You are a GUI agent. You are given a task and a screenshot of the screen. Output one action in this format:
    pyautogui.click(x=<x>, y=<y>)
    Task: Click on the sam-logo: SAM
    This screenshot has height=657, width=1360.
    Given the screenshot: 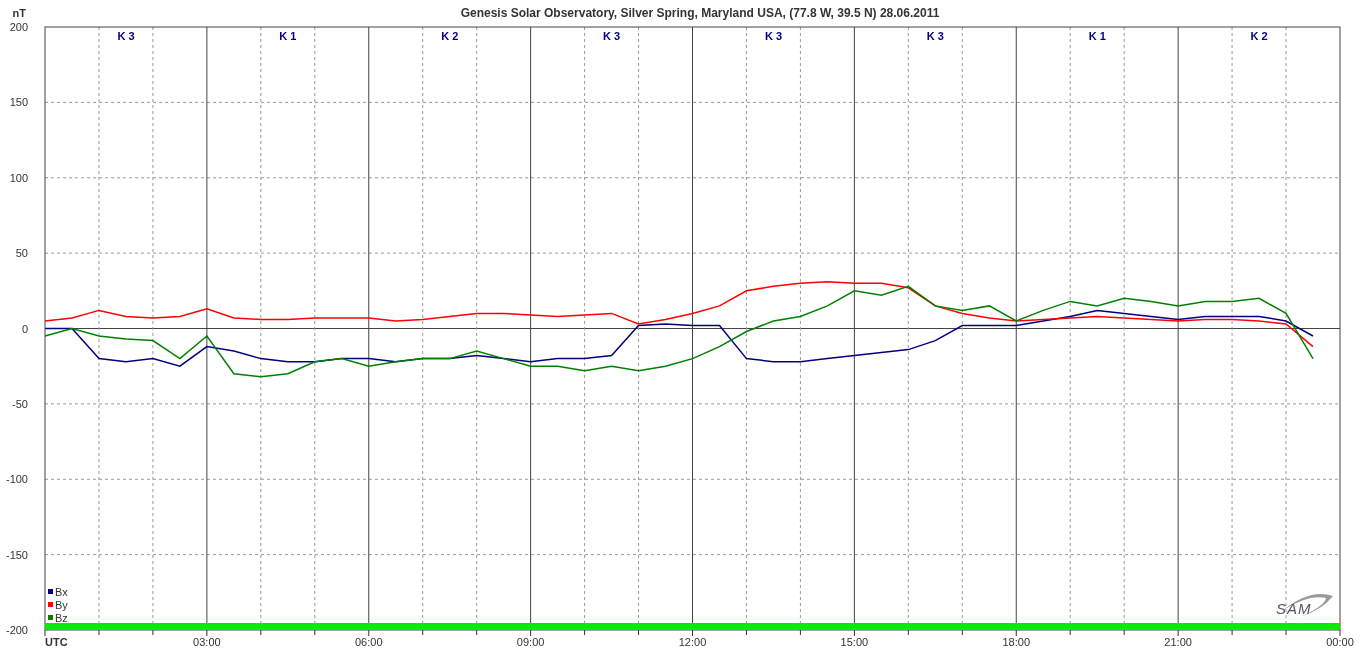 What is the action you would take?
    pyautogui.click(x=1304, y=605)
    